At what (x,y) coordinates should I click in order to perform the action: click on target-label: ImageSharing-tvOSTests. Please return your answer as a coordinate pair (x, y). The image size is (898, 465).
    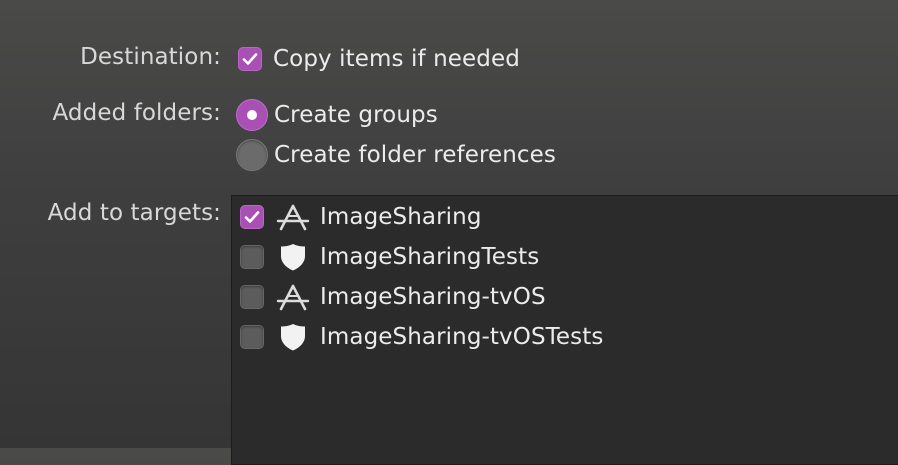
    Looking at the image, I should click on (462, 337).